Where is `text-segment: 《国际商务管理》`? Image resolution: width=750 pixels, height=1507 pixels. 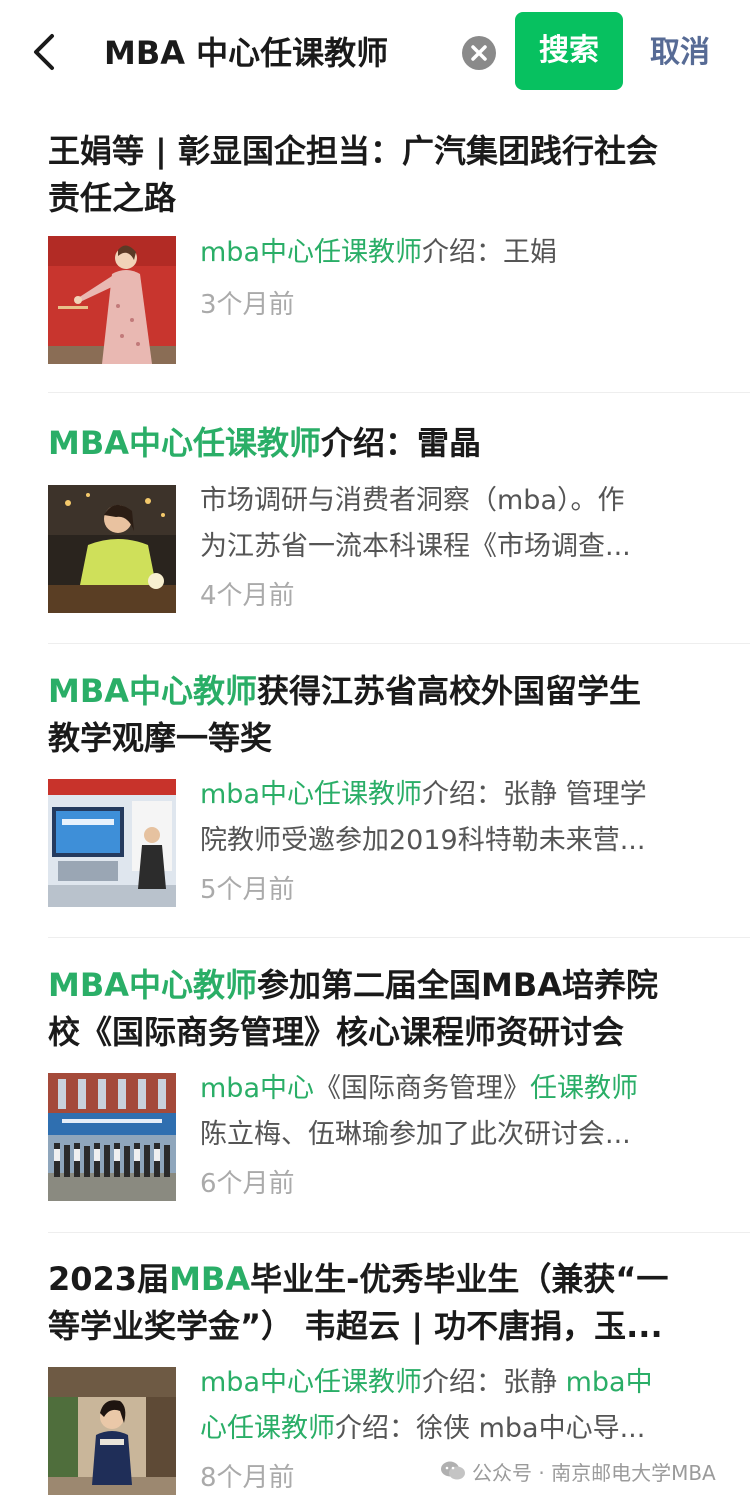 text-segment: 《国际商务管理》 is located at coordinates (422, 1088).